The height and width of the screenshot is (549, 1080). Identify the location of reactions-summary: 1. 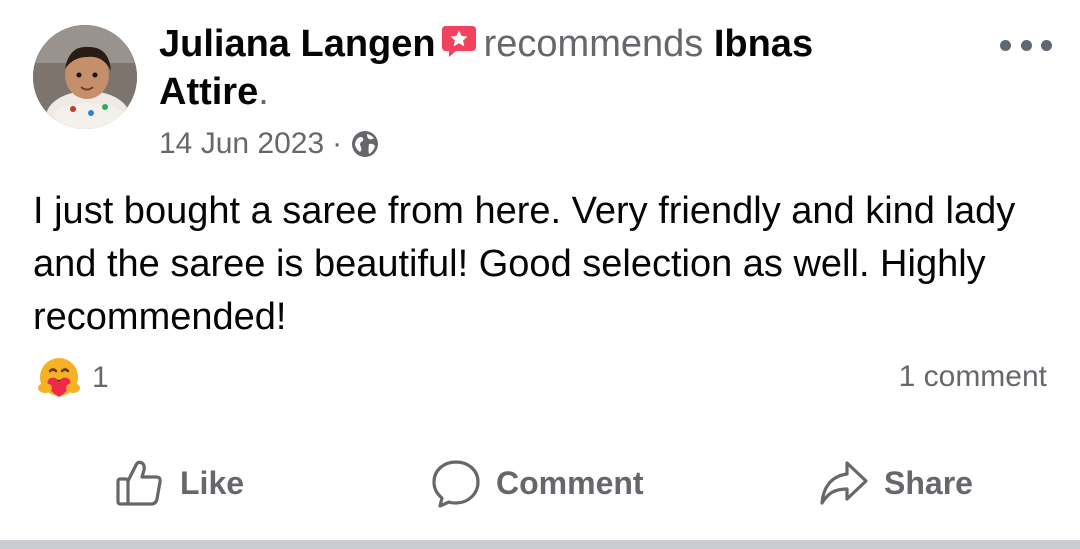
(72, 378).